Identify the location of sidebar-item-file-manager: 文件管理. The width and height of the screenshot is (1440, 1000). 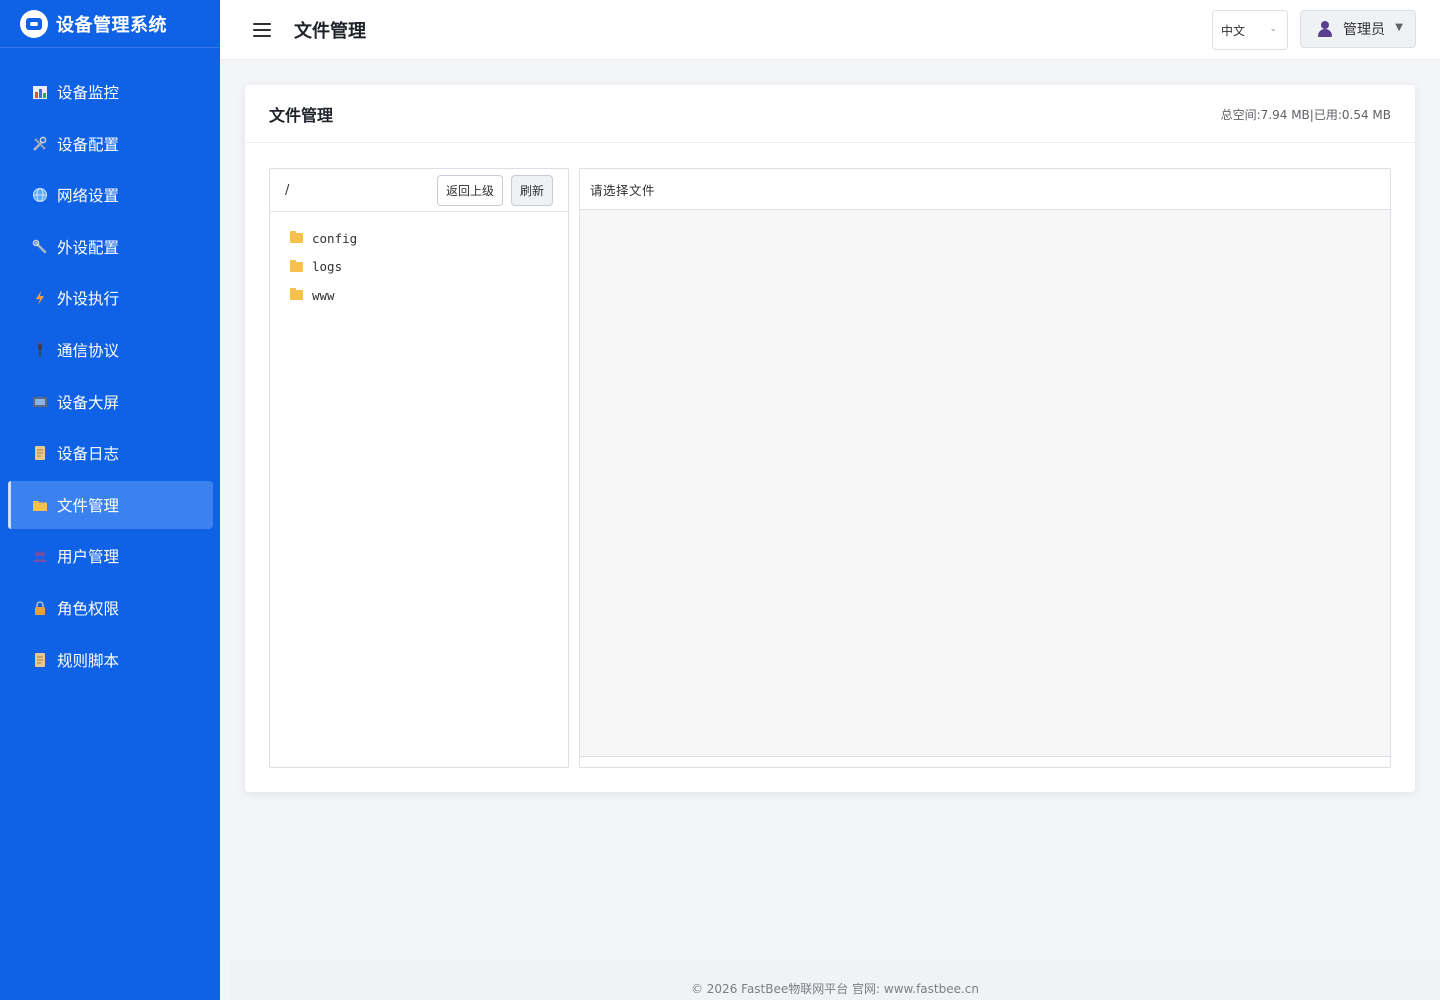
(110, 504).